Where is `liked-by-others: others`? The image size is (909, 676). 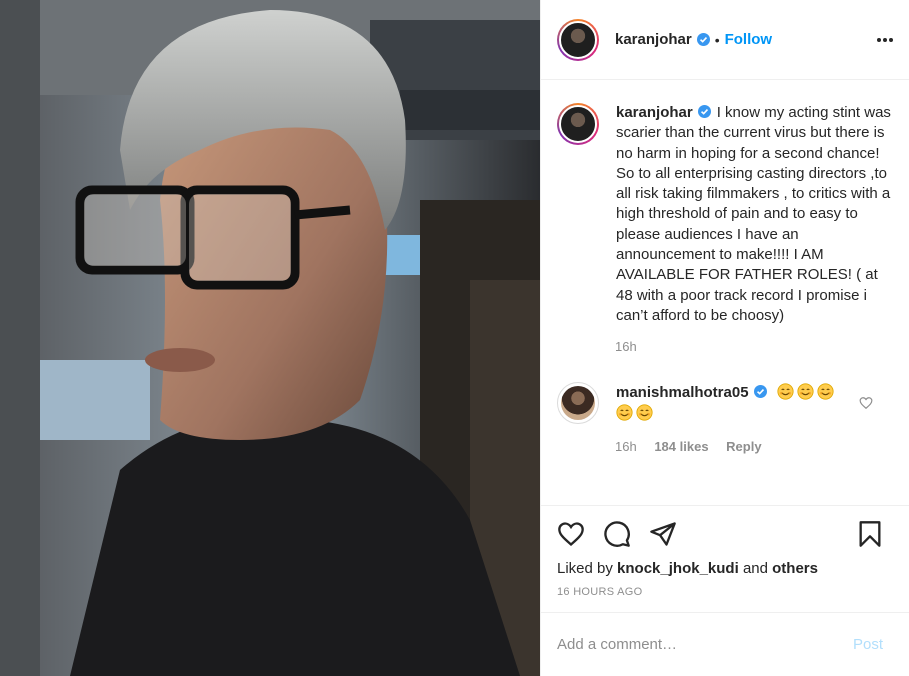
liked-by-others: others is located at coordinates (795, 568).